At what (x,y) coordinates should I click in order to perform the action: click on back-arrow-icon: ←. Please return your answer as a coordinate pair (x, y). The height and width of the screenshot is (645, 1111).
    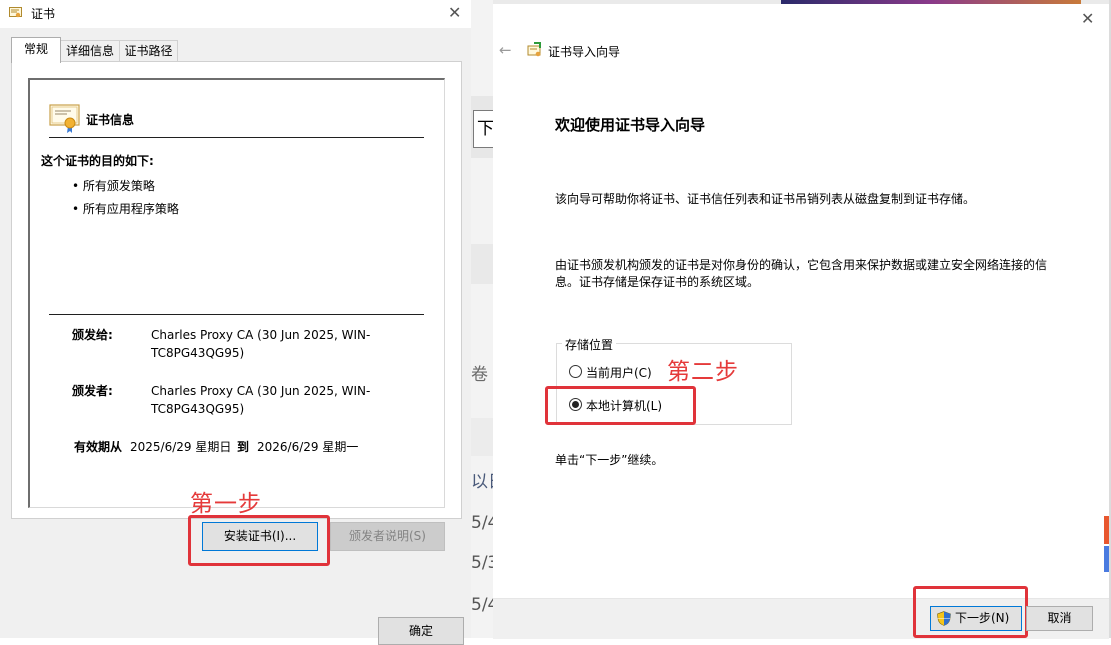
    Looking at the image, I should click on (505, 50).